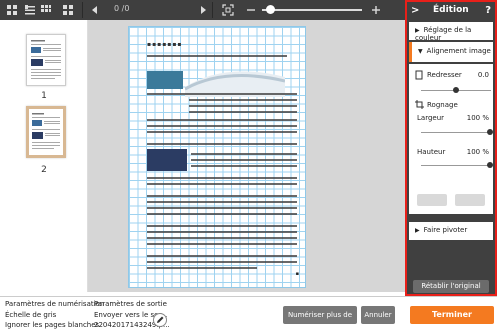  I want to click on width-slider, so click(456, 132).